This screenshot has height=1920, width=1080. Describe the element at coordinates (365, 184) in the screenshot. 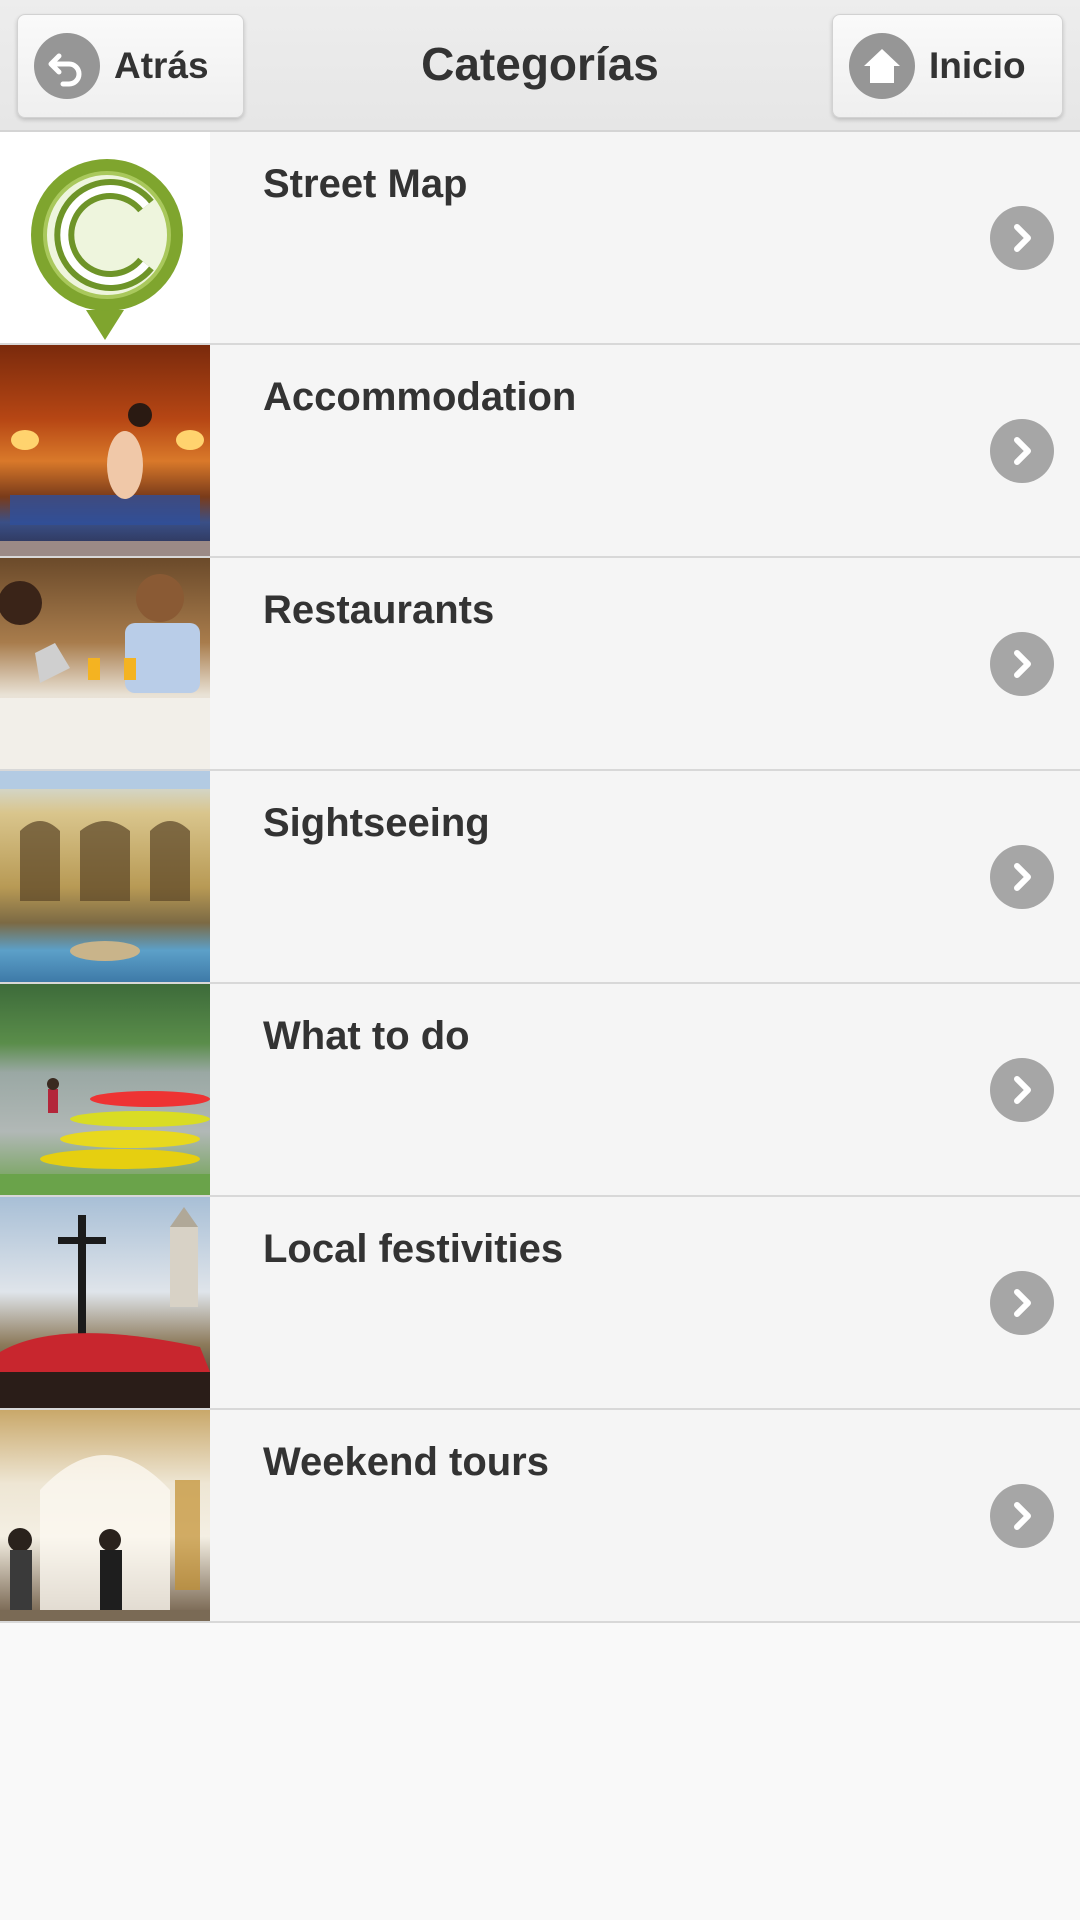

I see `list-item-label: Street Map` at that location.